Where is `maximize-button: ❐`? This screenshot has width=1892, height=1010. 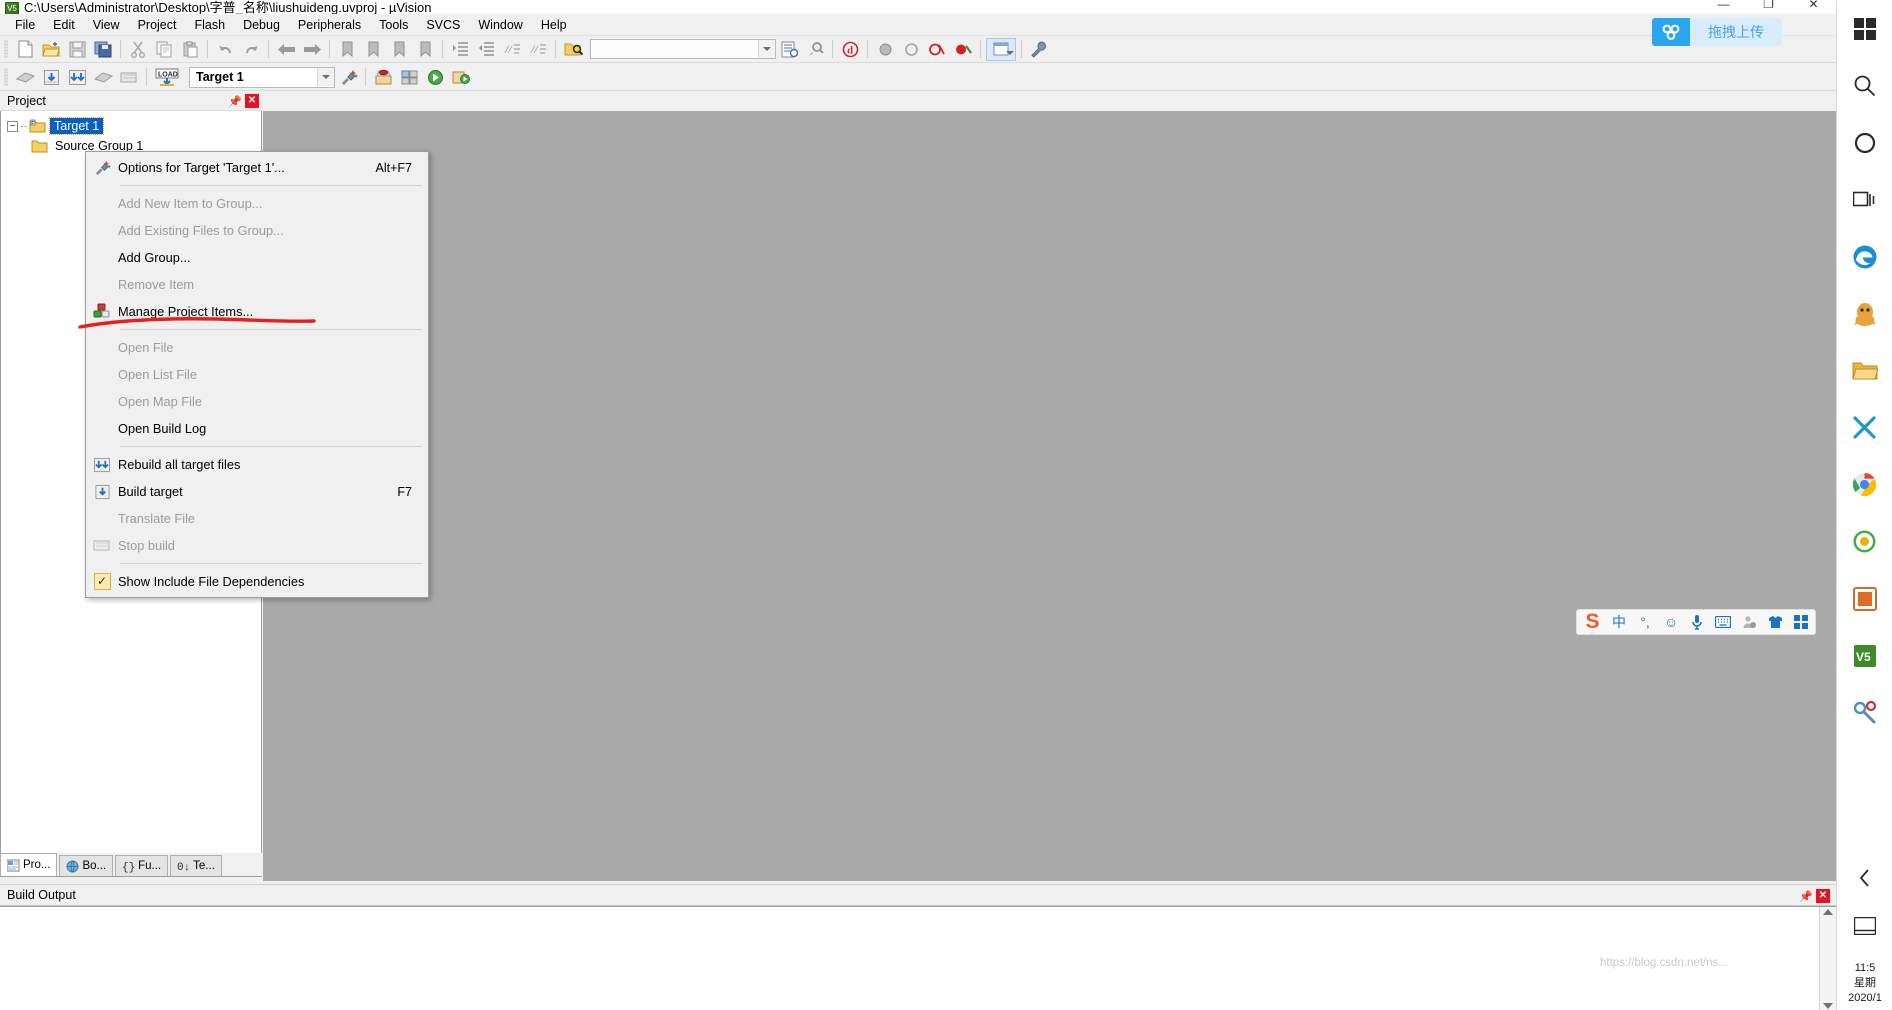
maximize-button: ❐ is located at coordinates (1768, 7).